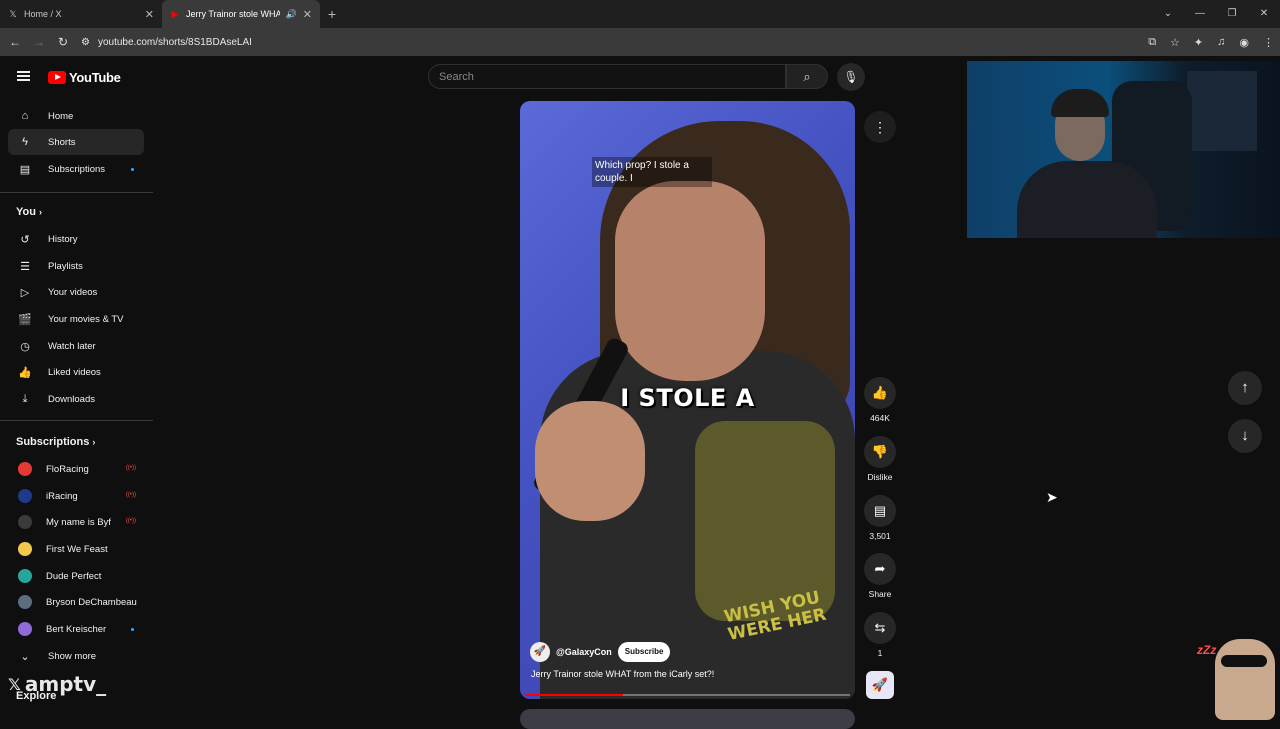 Image resolution: width=1280 pixels, height=729 pixels. I want to click on sidebar-item-playlists: ☰ Playlists, so click(76, 266).